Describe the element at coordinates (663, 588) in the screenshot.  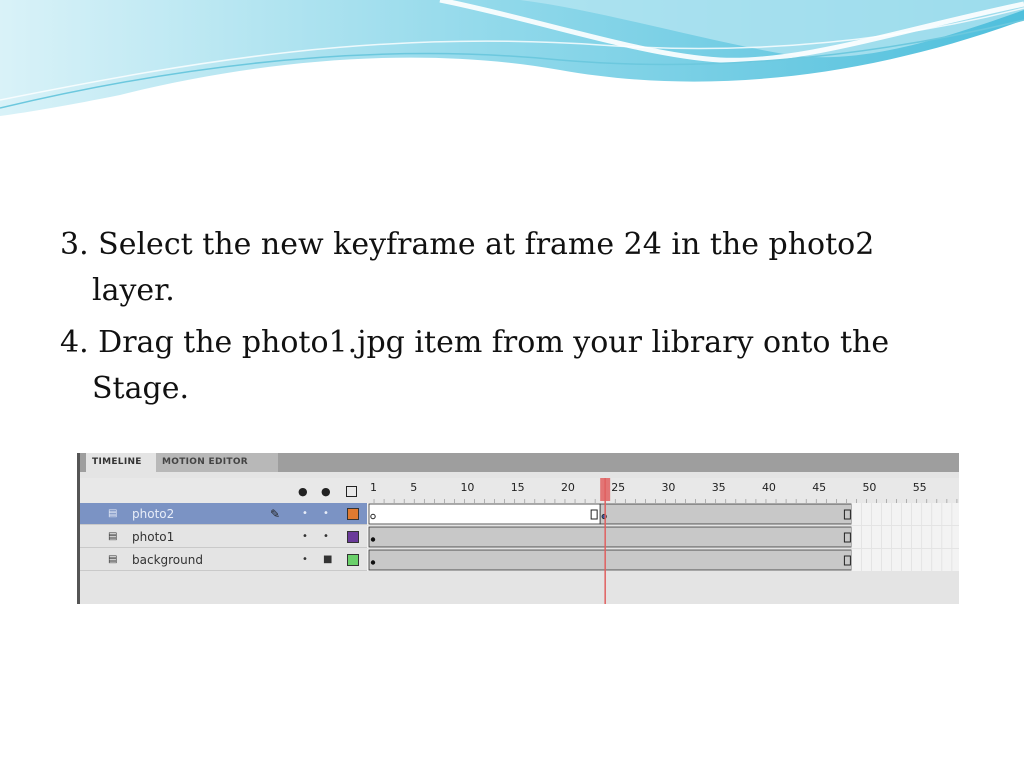
I see `timeline-blank-area` at that location.